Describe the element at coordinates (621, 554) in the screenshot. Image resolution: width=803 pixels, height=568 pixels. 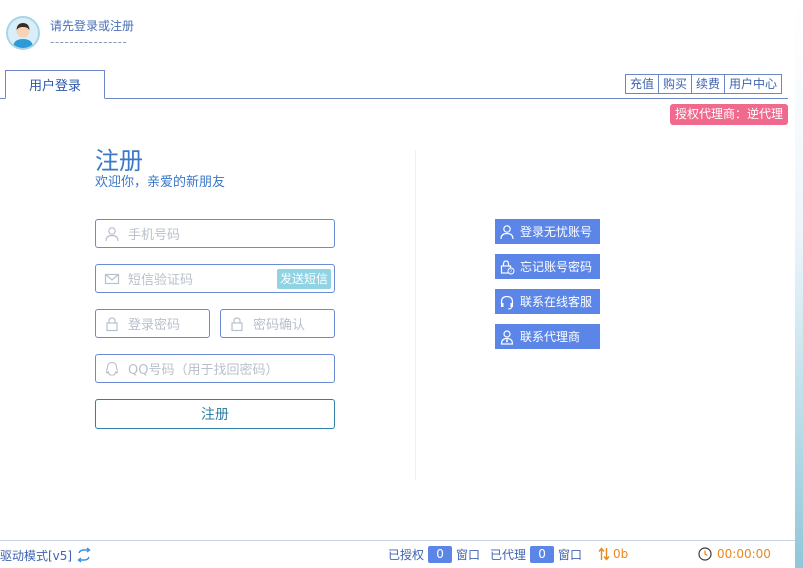
I see `traffic-value: 0b` at that location.